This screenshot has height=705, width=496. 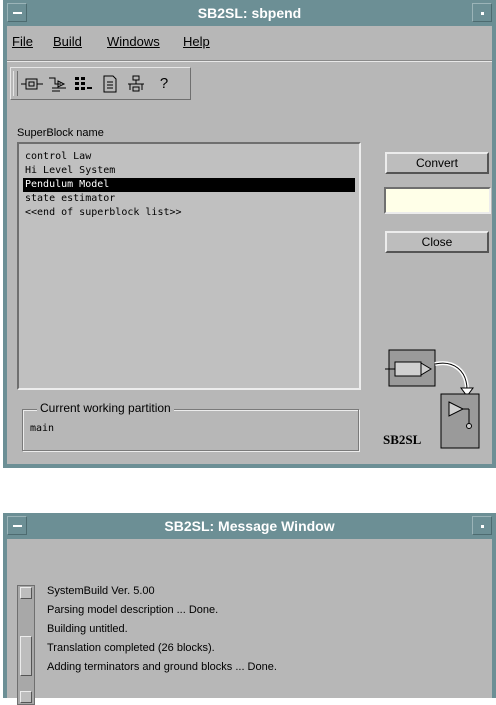 I want to click on convert-button: Convert, so click(x=437, y=163).